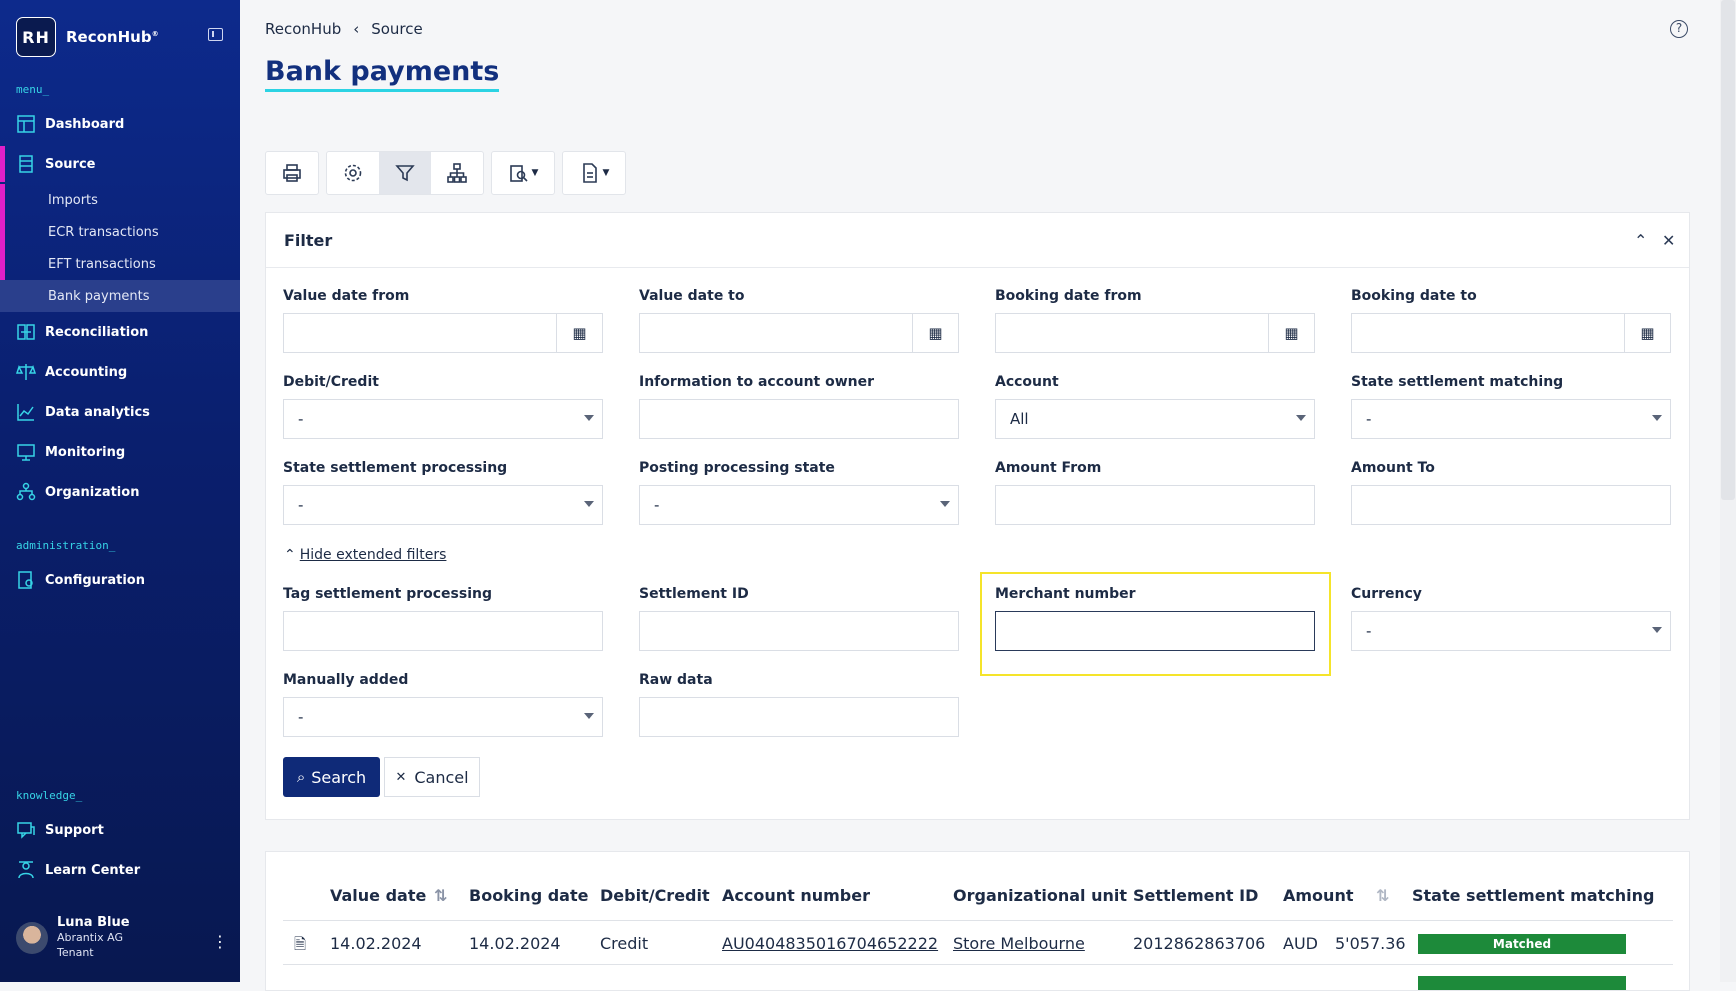  I want to click on booking-date-to-input: ▦, so click(1511, 333).